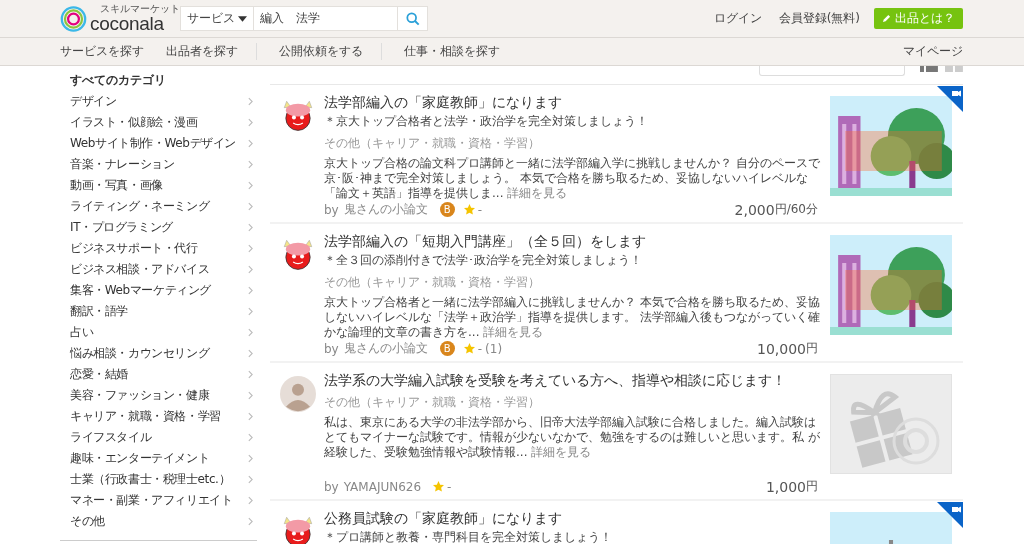 This screenshot has height=544, width=1024. What do you see at coordinates (139, 9) in the screenshot?
I see `logo-tagline: スキルマーケット` at bounding box center [139, 9].